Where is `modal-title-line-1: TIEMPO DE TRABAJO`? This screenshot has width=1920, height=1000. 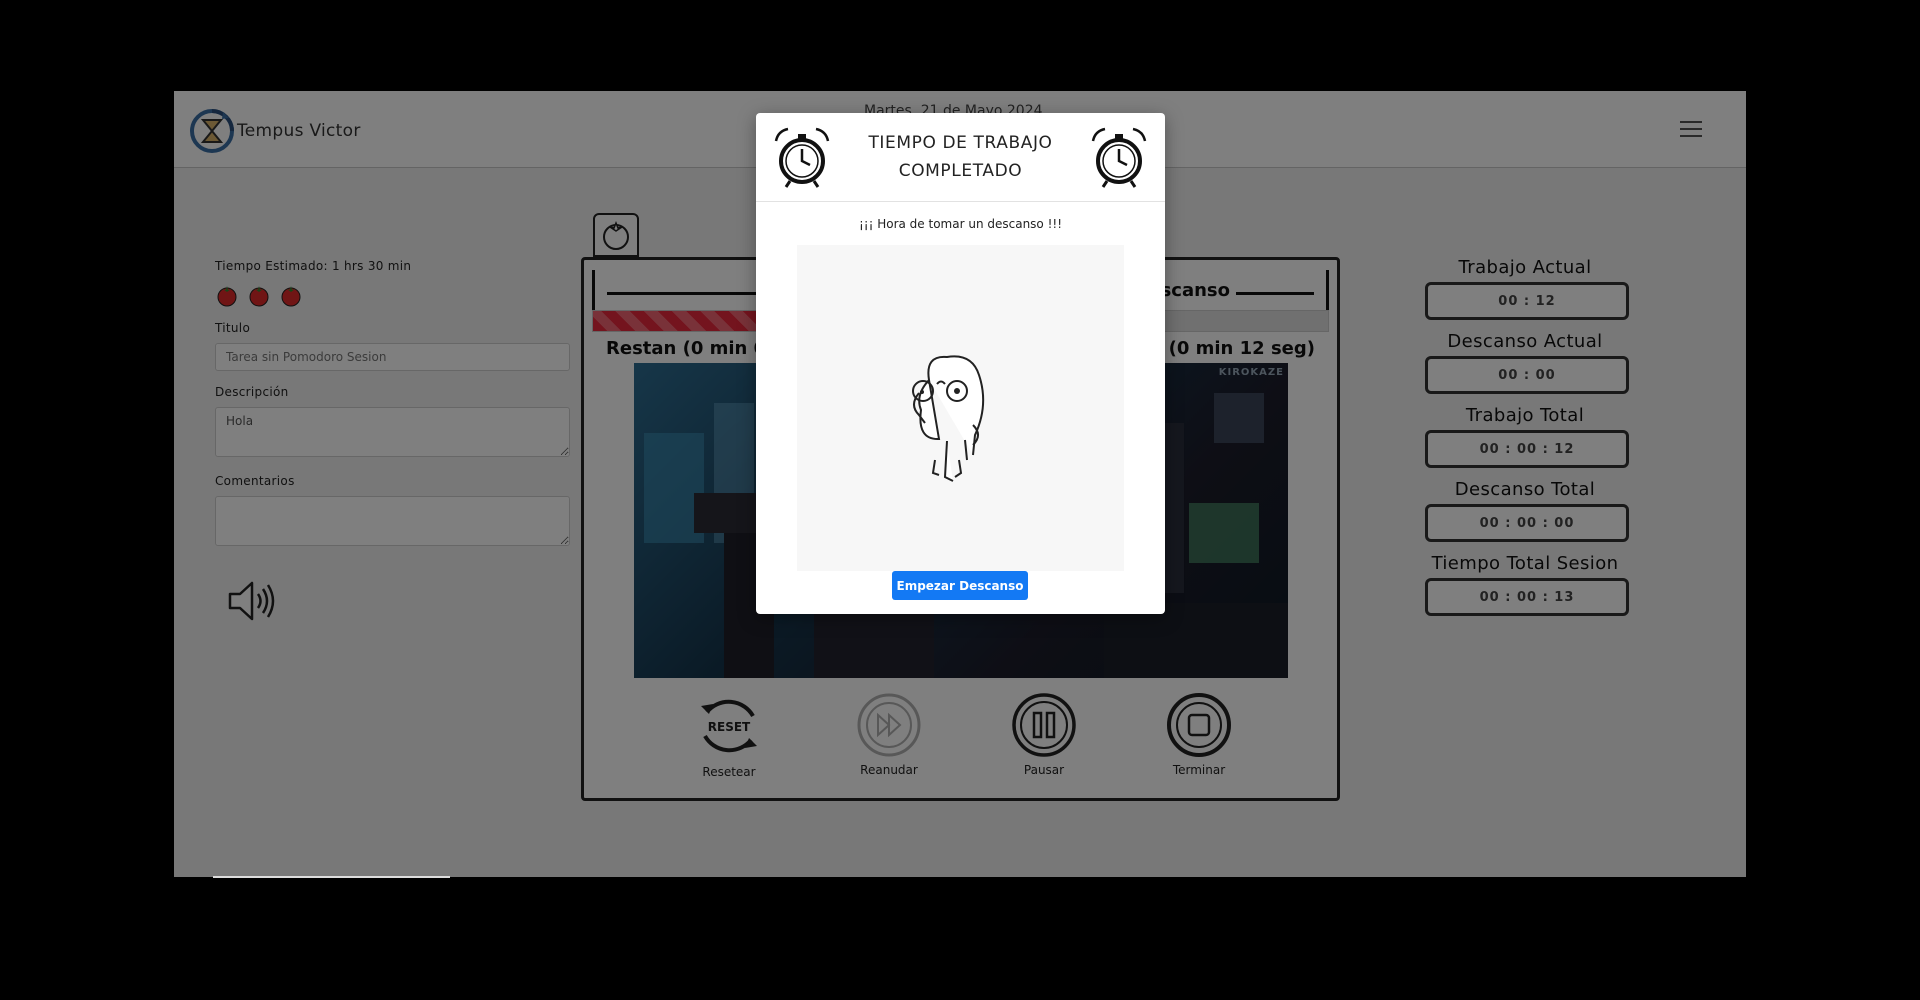
modal-title-line-1: TIEMPO DE TRABAJO is located at coordinates (960, 143).